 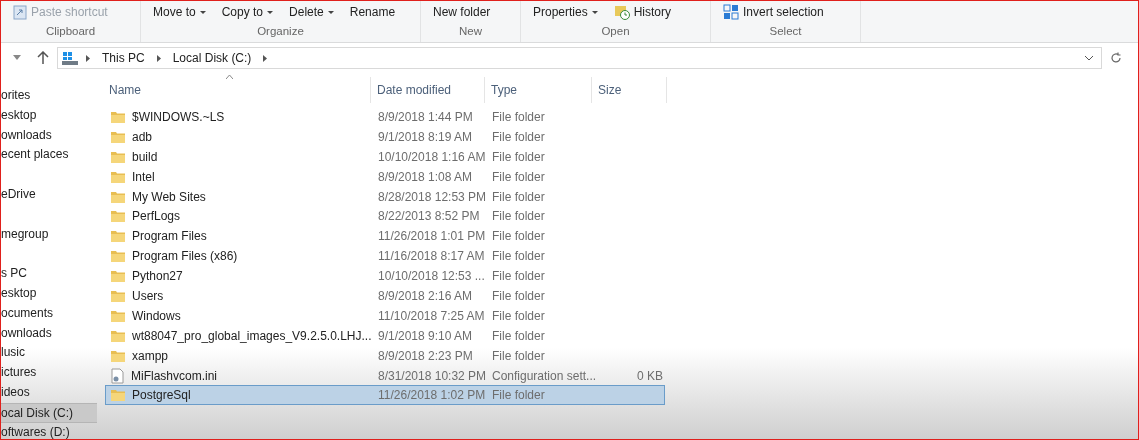 What do you see at coordinates (425, 137) in the screenshot?
I see `date-modified: 9/1/2018 8:19 AM` at bounding box center [425, 137].